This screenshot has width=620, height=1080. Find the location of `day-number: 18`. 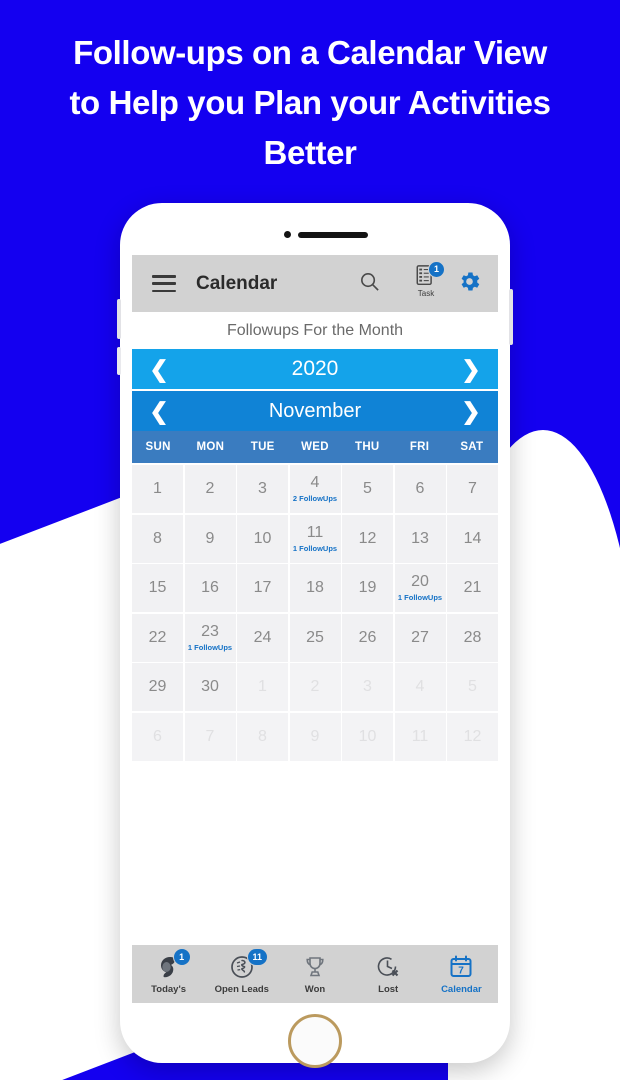

day-number: 18 is located at coordinates (315, 587).